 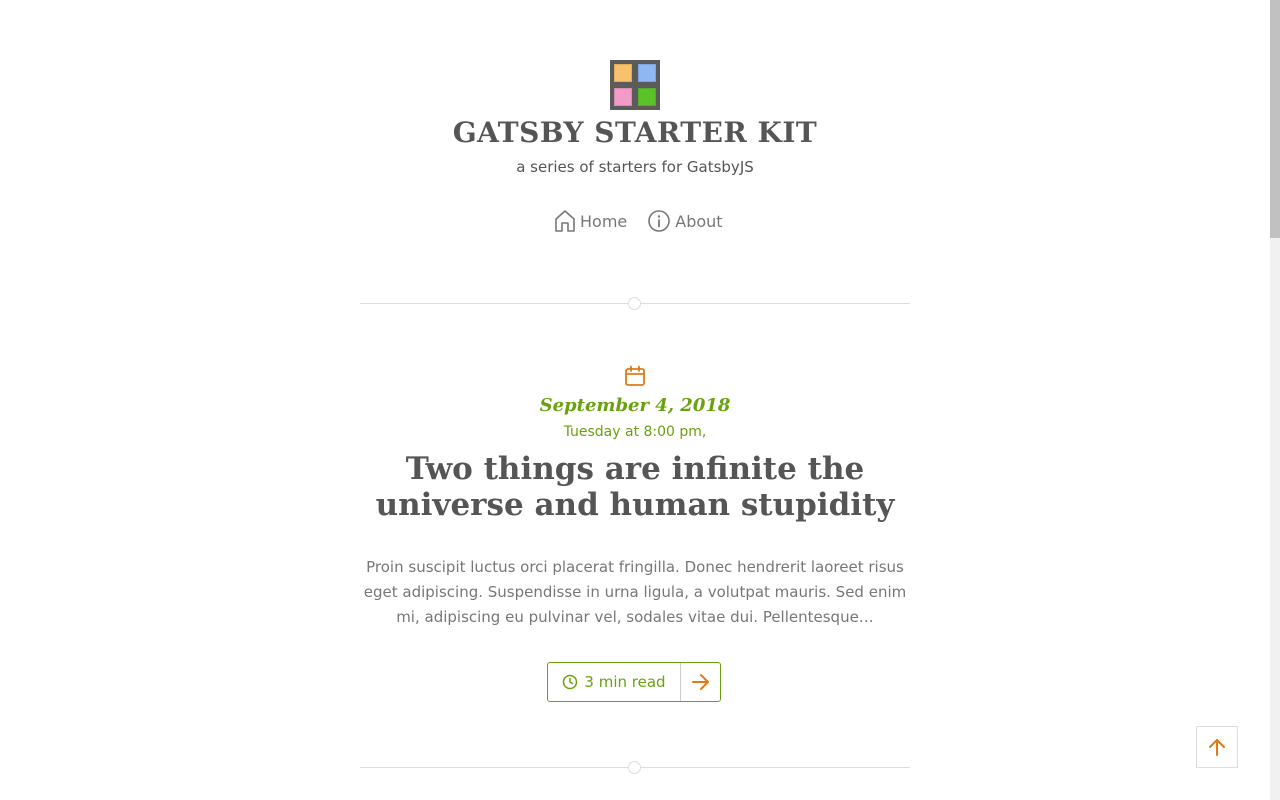 I want to click on logo-square-blue, so click(x=647, y=73).